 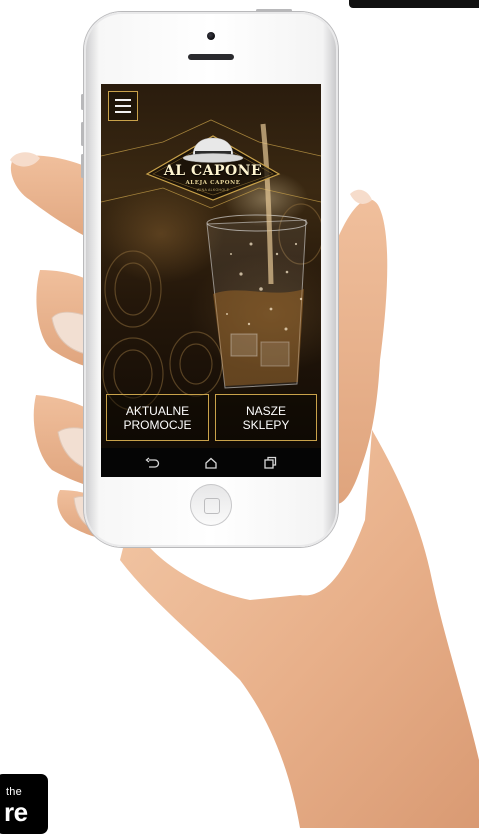 I want to click on home-icon, so click(x=211, y=463).